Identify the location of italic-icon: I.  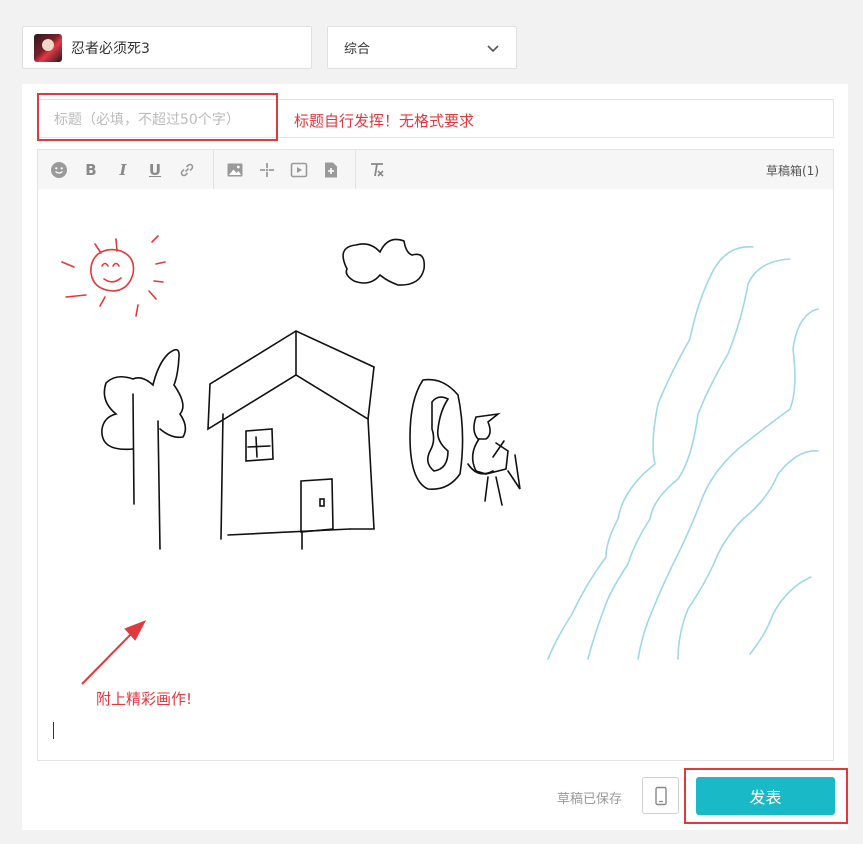
(123, 170).